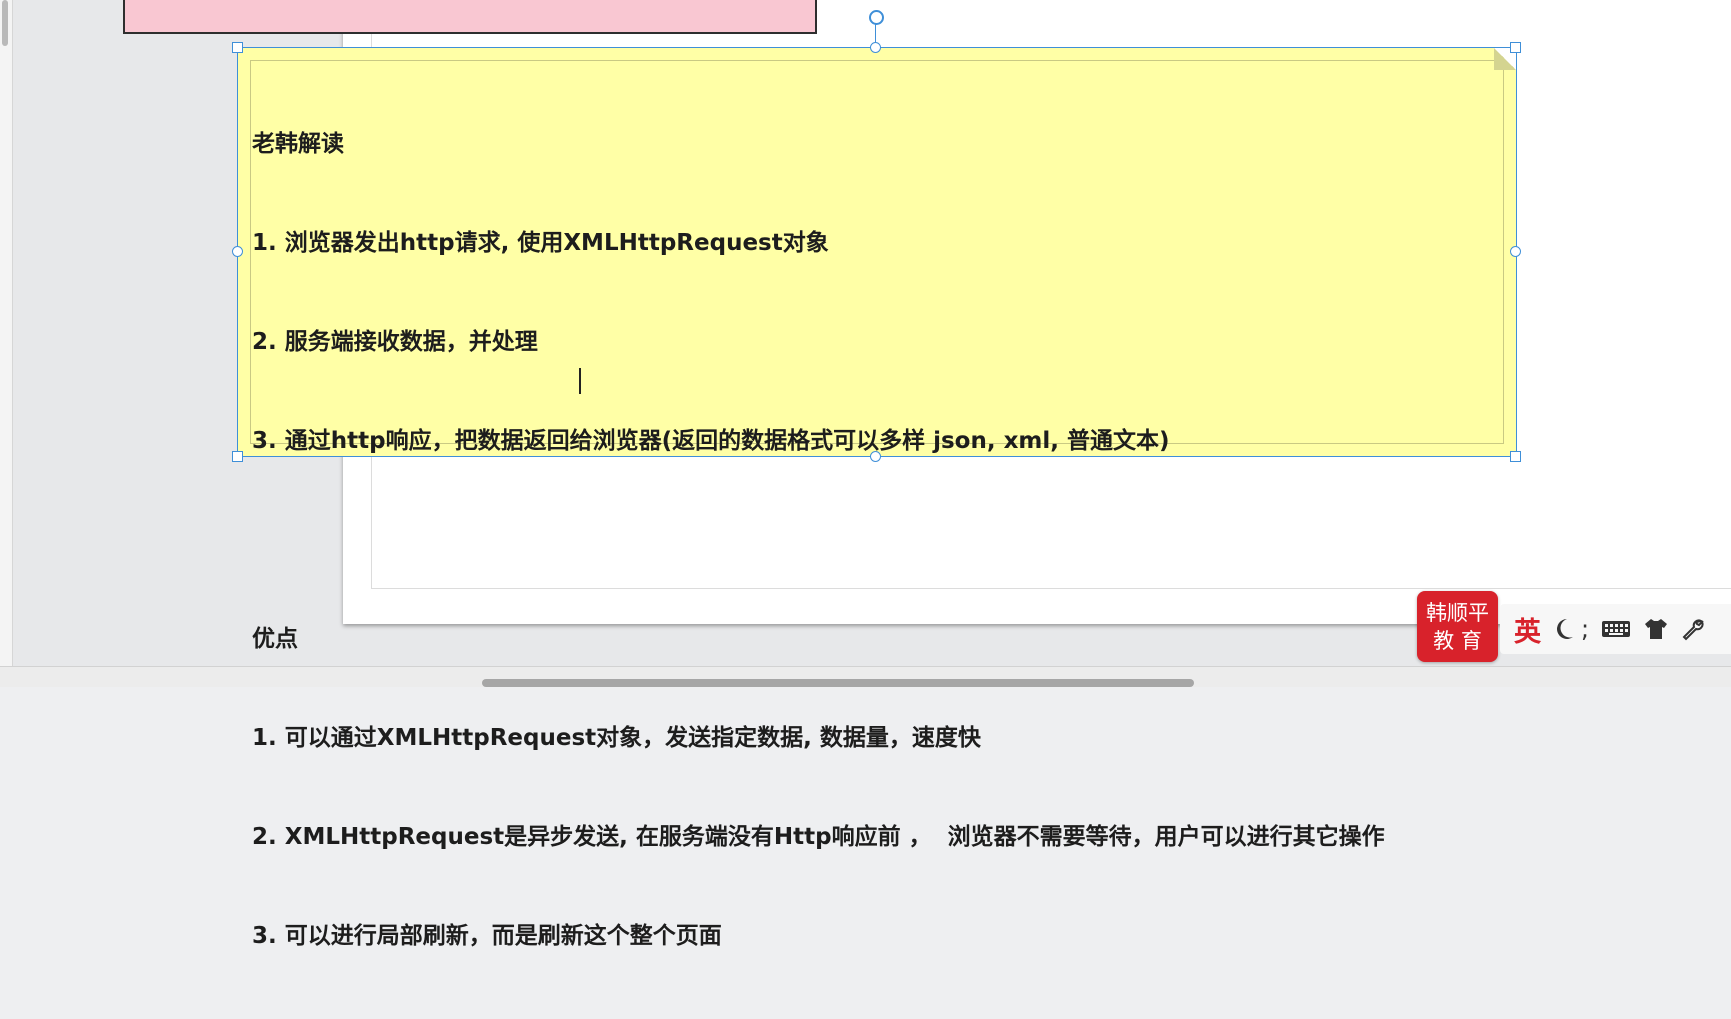  Describe the element at coordinates (275, 639) in the screenshot. I see `note-line: 优点` at that location.